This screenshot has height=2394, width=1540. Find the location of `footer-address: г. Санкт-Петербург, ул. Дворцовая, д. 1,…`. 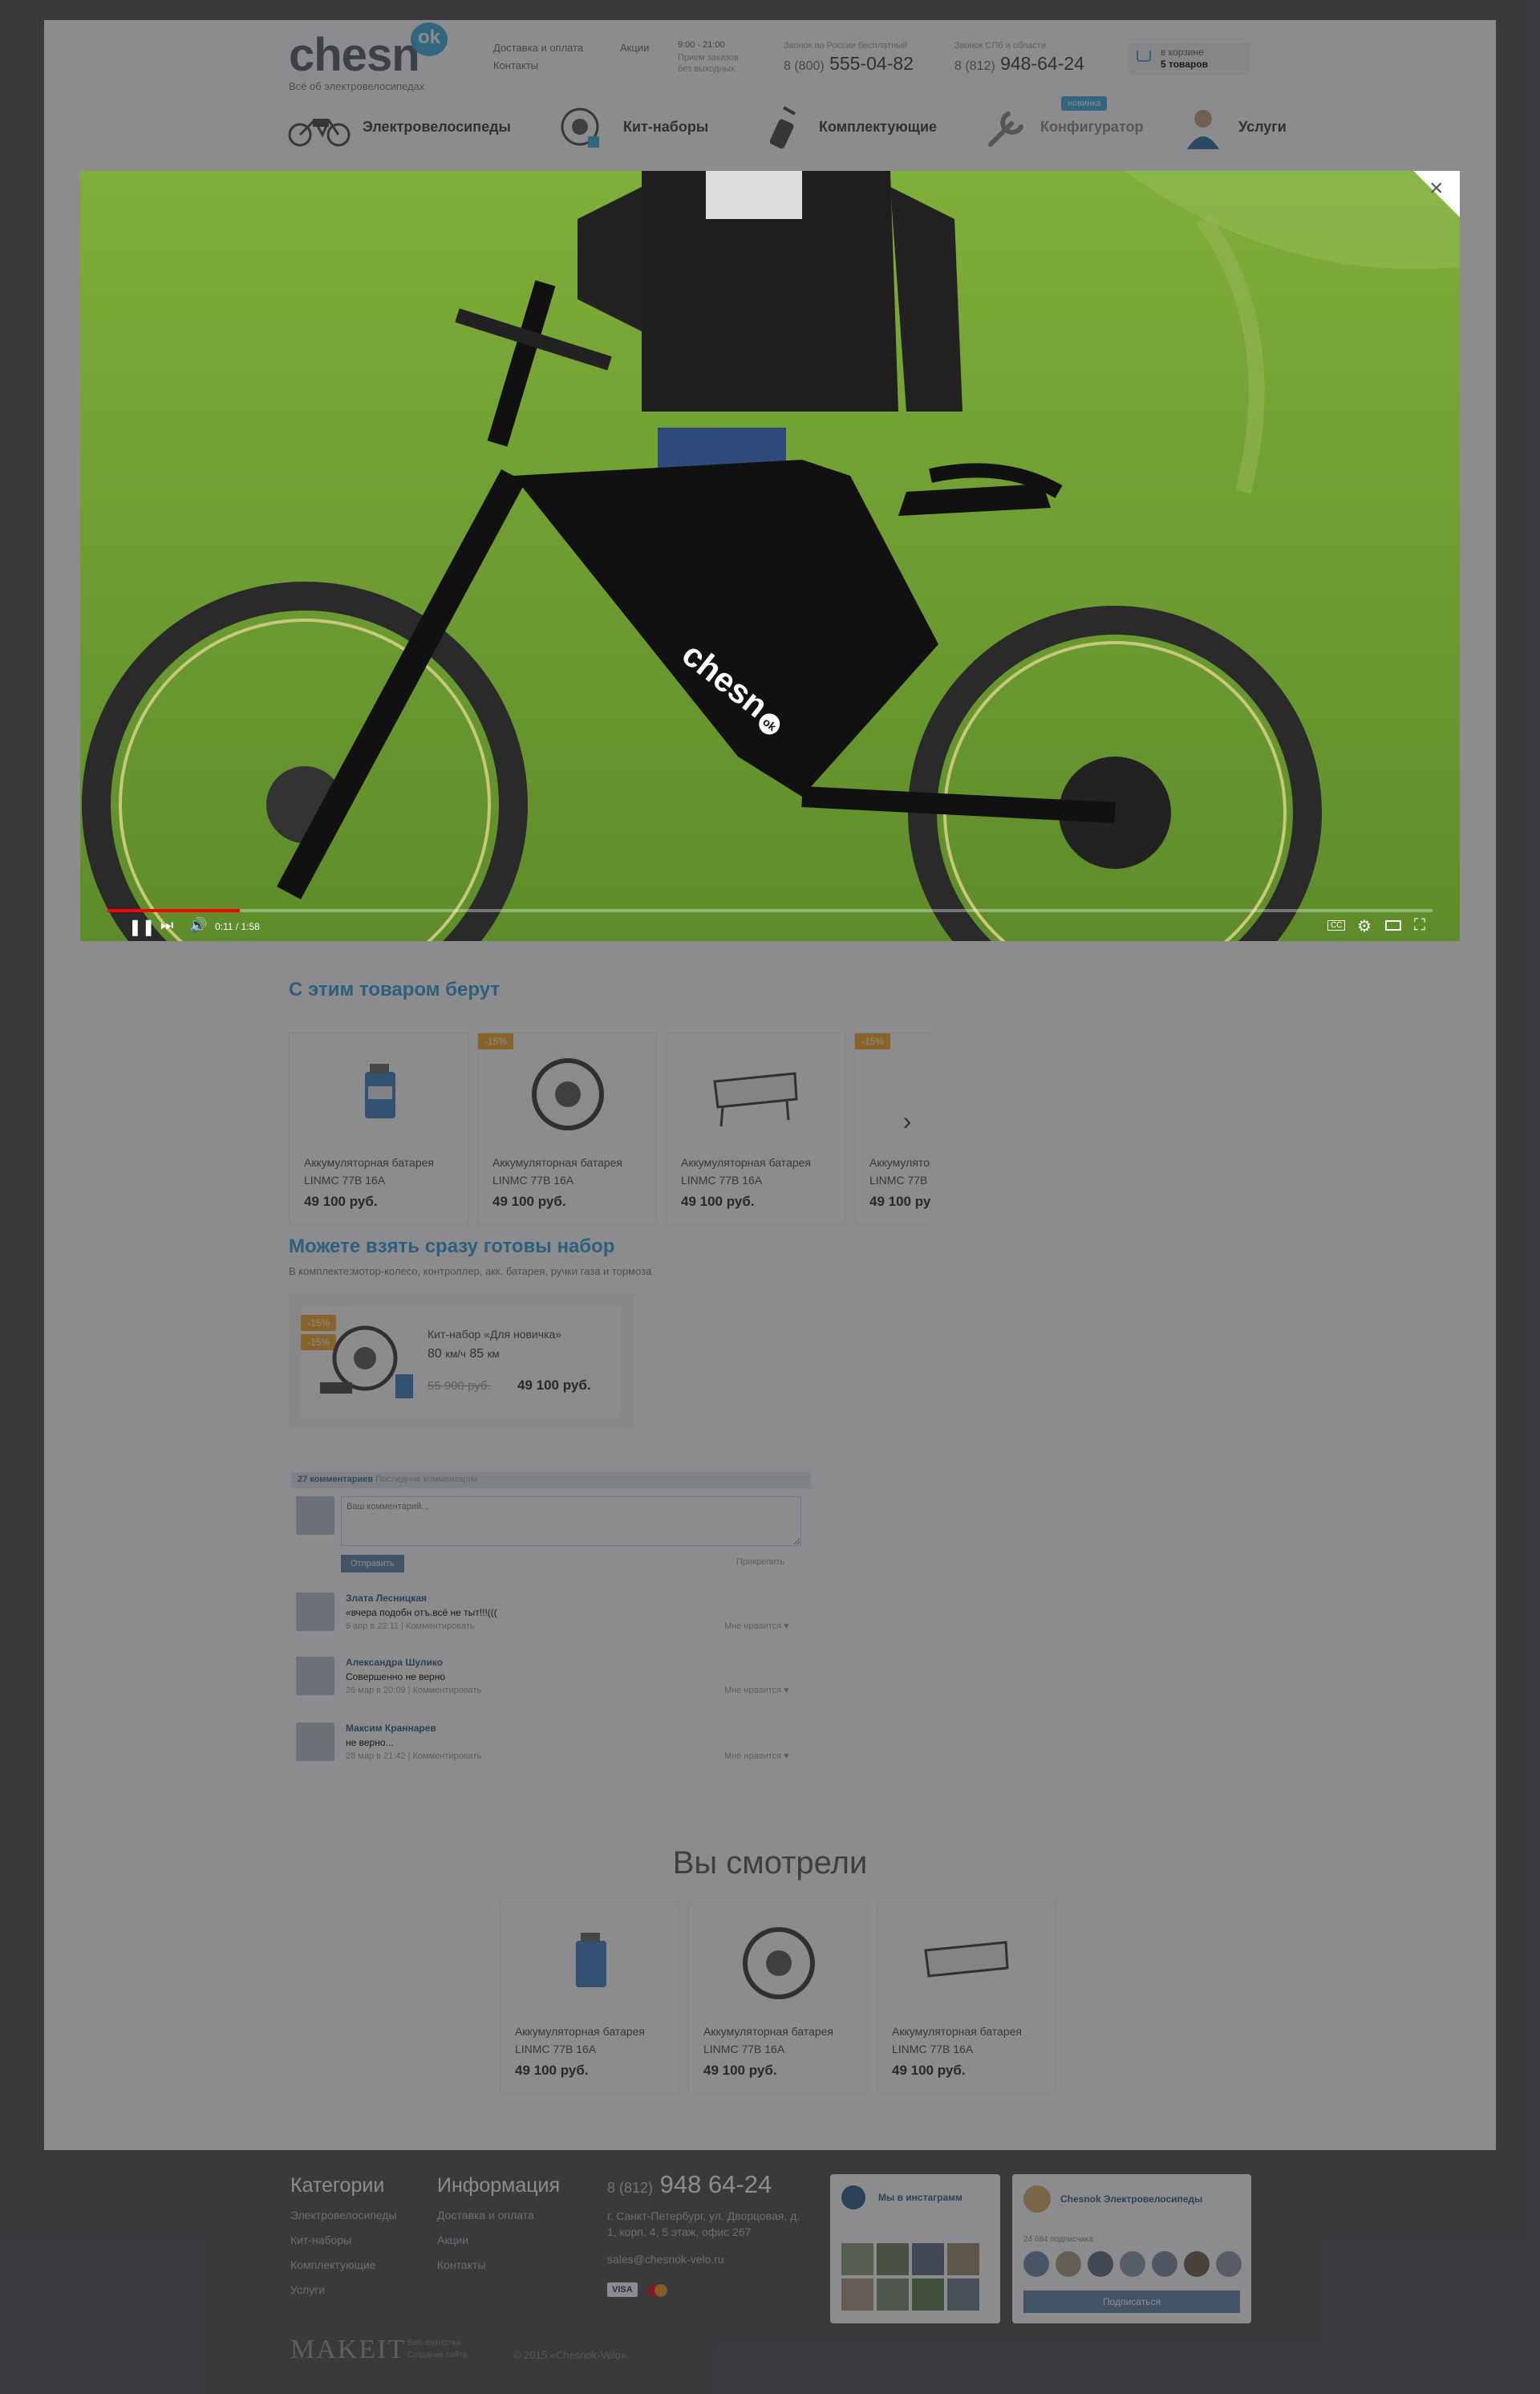

footer-address: г. Санкт-Петербург, ул. Дворцовая, д. 1,… is located at coordinates (704, 2223).